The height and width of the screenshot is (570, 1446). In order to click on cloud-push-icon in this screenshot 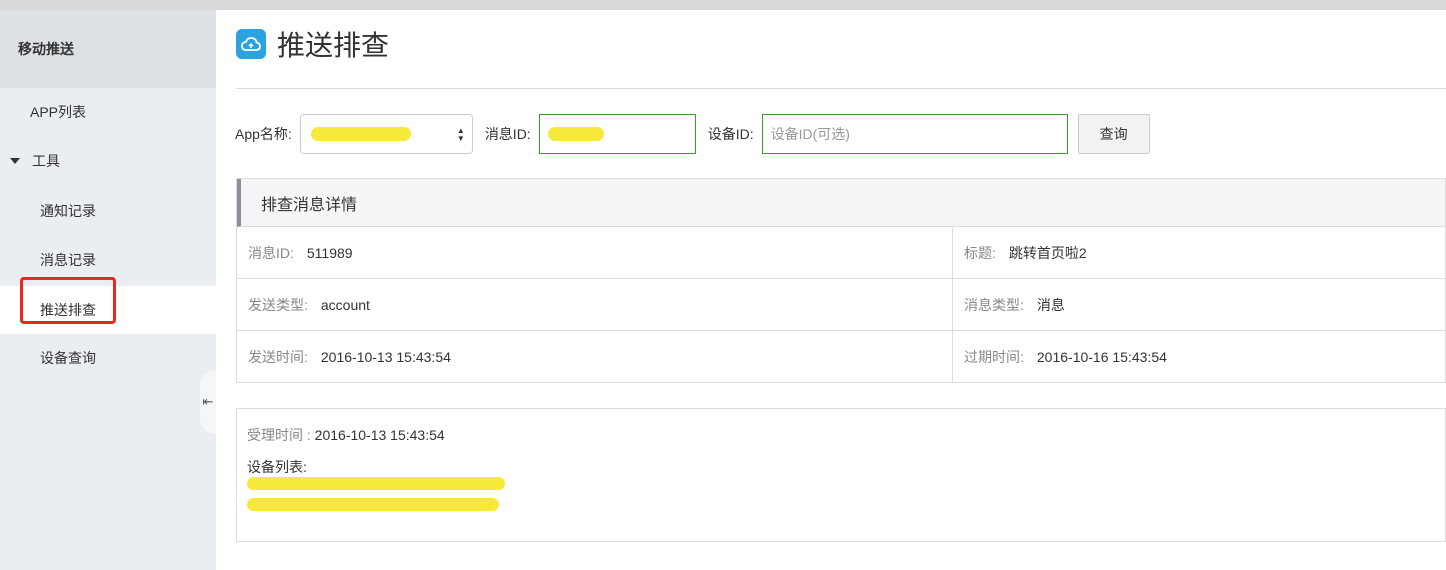, I will do `click(251, 44)`.